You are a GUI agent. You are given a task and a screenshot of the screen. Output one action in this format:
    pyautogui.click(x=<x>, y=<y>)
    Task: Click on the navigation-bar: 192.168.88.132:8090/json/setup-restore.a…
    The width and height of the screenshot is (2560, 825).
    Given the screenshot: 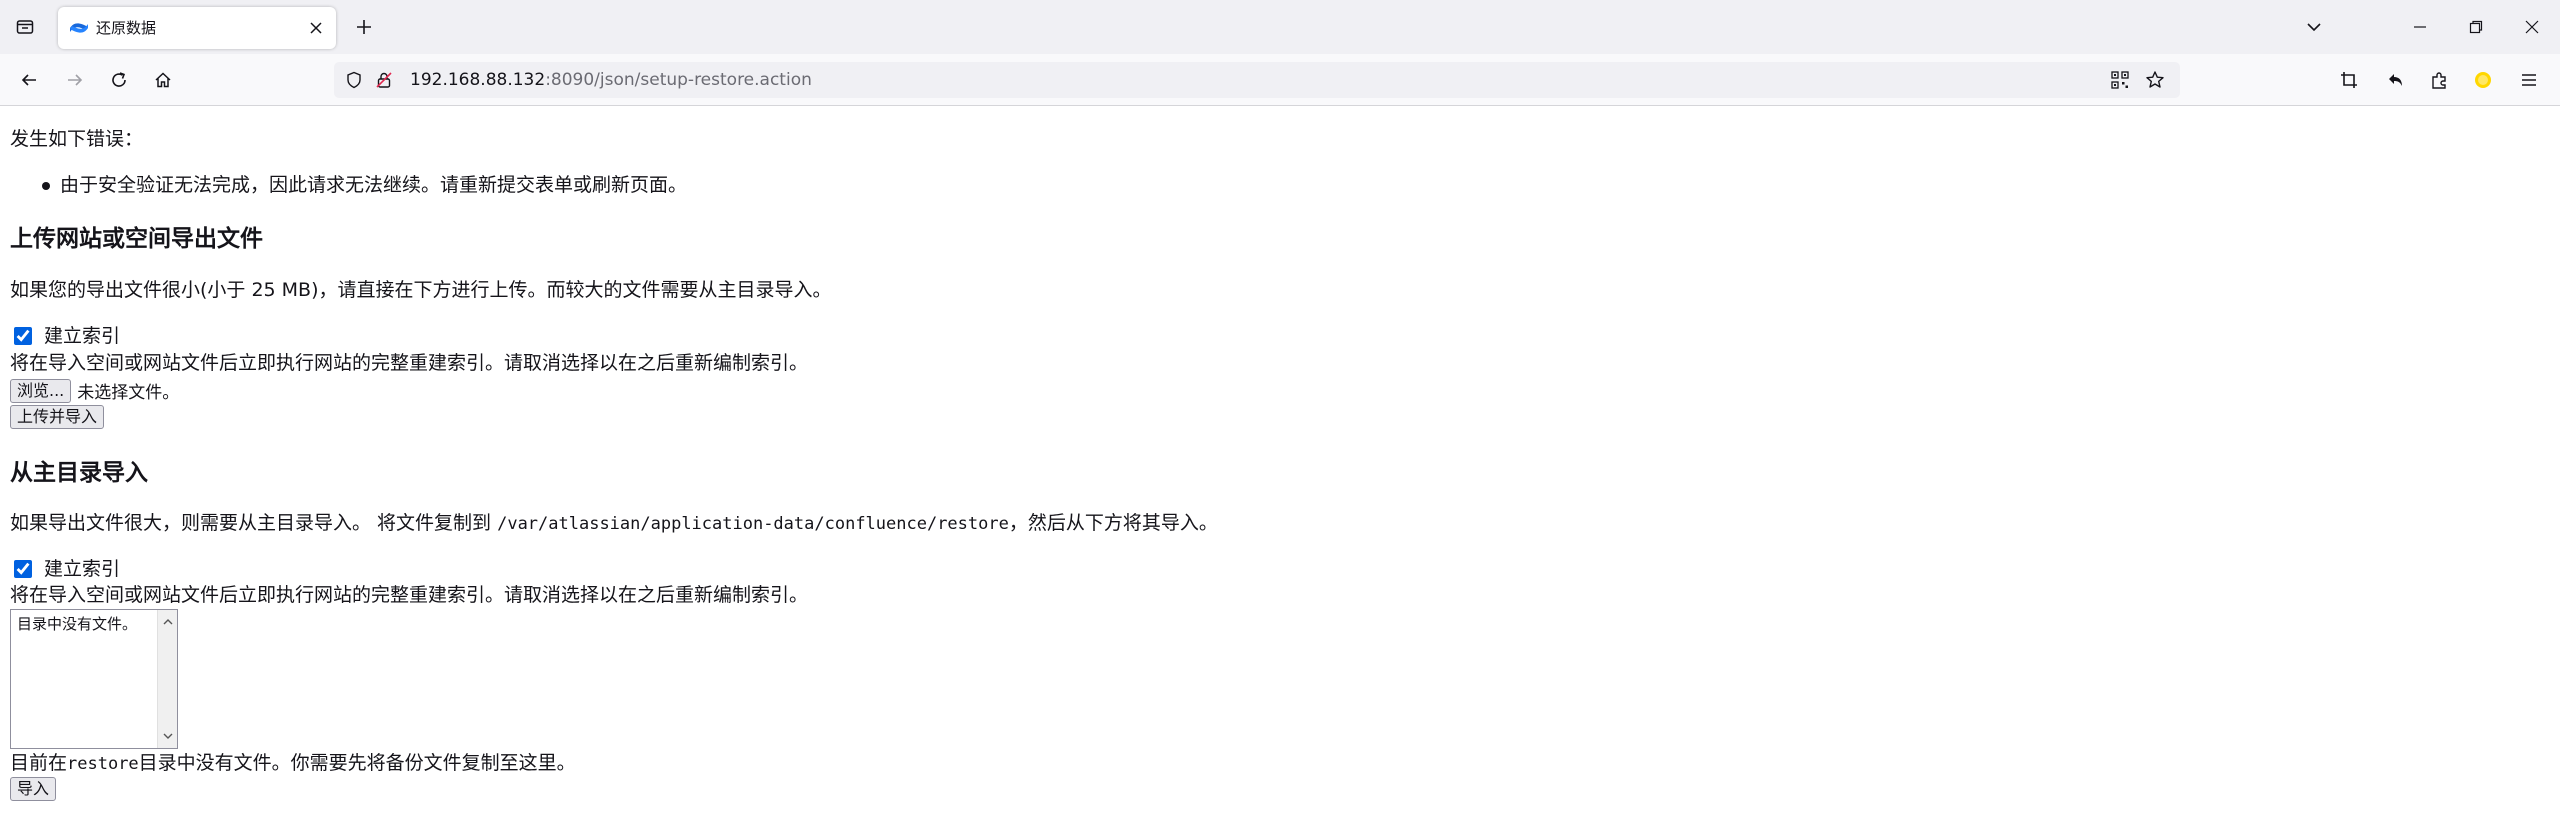 What is the action you would take?
    pyautogui.click(x=1280, y=80)
    